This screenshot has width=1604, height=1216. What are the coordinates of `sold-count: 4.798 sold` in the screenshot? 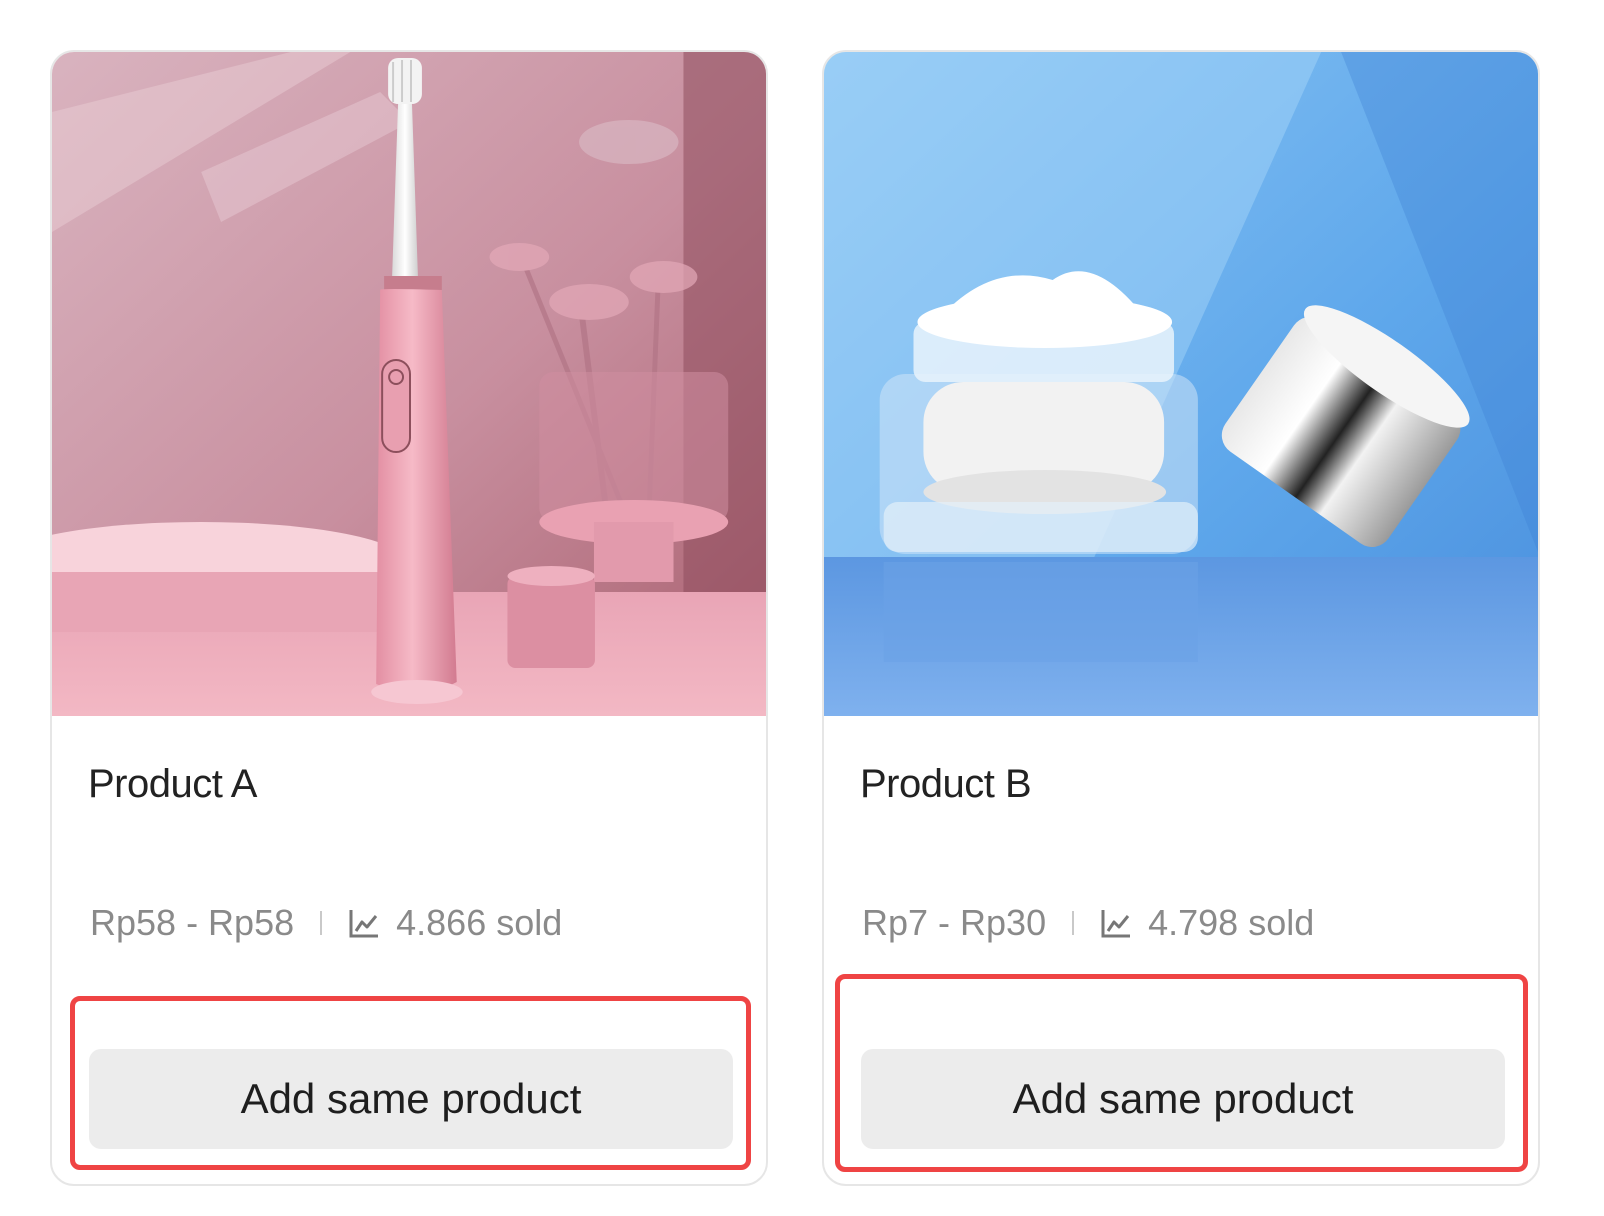 It's located at (1231, 922).